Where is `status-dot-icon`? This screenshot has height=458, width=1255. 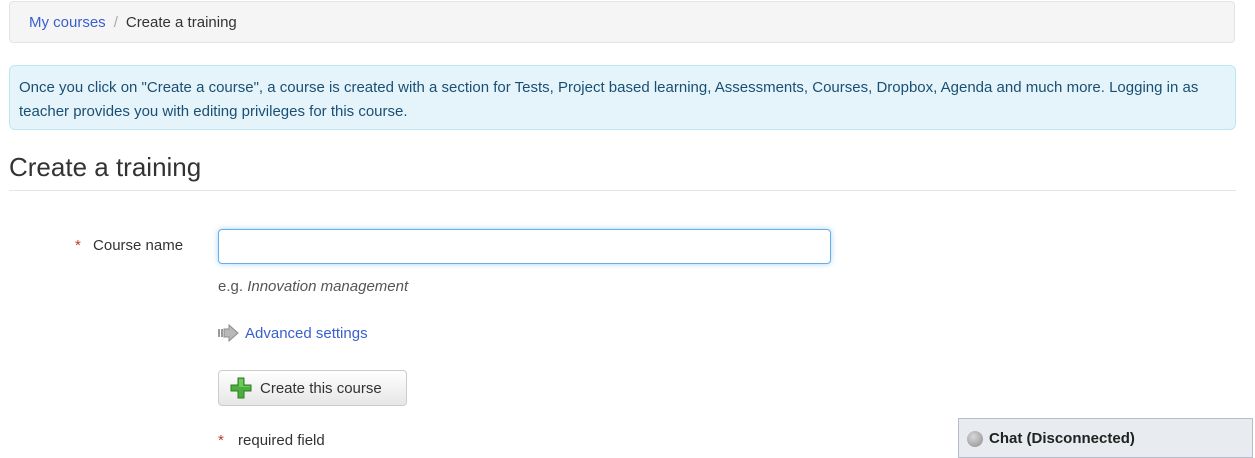 status-dot-icon is located at coordinates (975, 439).